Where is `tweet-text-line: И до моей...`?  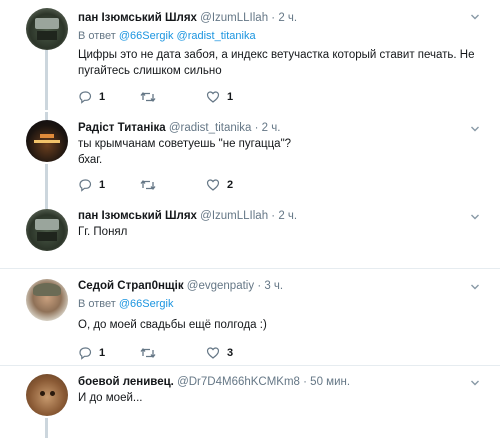
tweet-text-line: И до моей... is located at coordinates (110, 398).